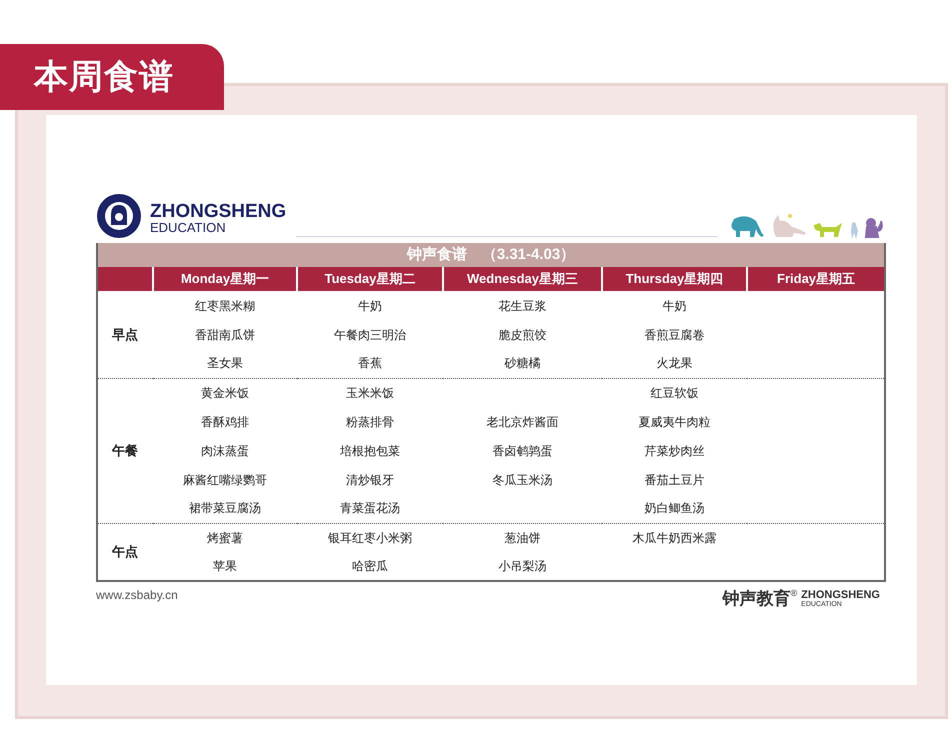  I want to click on registered-mark: ®, so click(794, 593).